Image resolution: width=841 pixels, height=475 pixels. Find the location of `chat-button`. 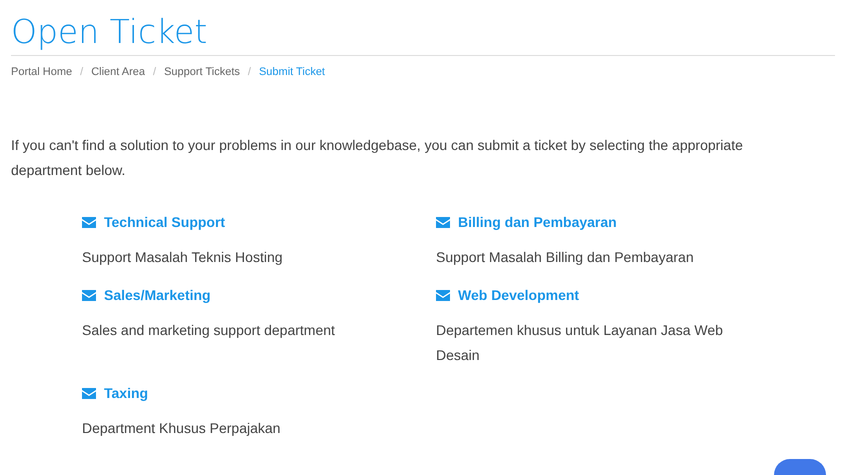

chat-button is located at coordinates (800, 467).